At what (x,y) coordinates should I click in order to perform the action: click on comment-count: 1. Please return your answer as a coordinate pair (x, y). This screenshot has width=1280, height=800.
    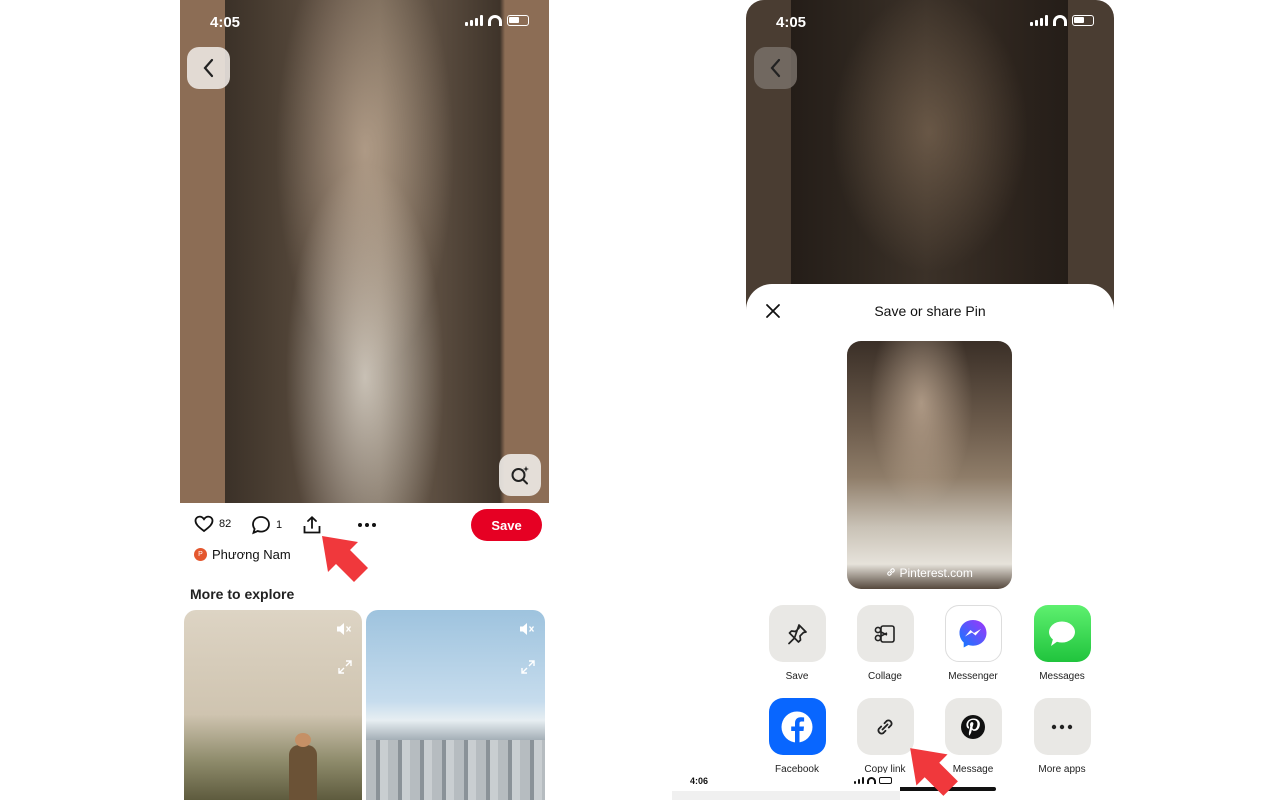
    Looking at the image, I should click on (279, 525).